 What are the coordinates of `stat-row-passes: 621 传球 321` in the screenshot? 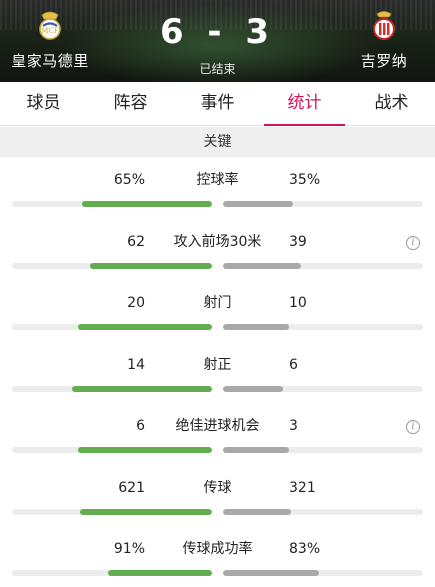 It's located at (217, 497).